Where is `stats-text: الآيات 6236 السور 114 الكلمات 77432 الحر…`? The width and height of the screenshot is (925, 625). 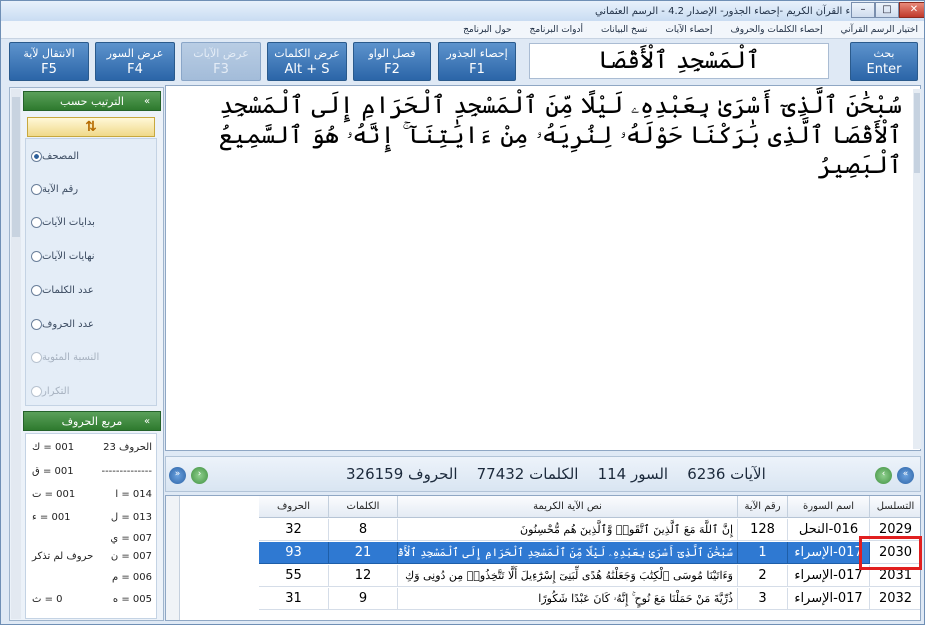 stats-text: الآيات 6236 السور 114 الكلمات 77432 الحر… is located at coordinates (556, 474).